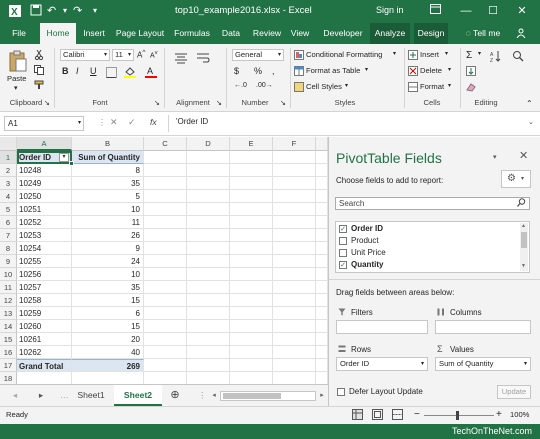  What do you see at coordinates (51, 11) in the screenshot?
I see `undo-icon: ↶` at bounding box center [51, 11].